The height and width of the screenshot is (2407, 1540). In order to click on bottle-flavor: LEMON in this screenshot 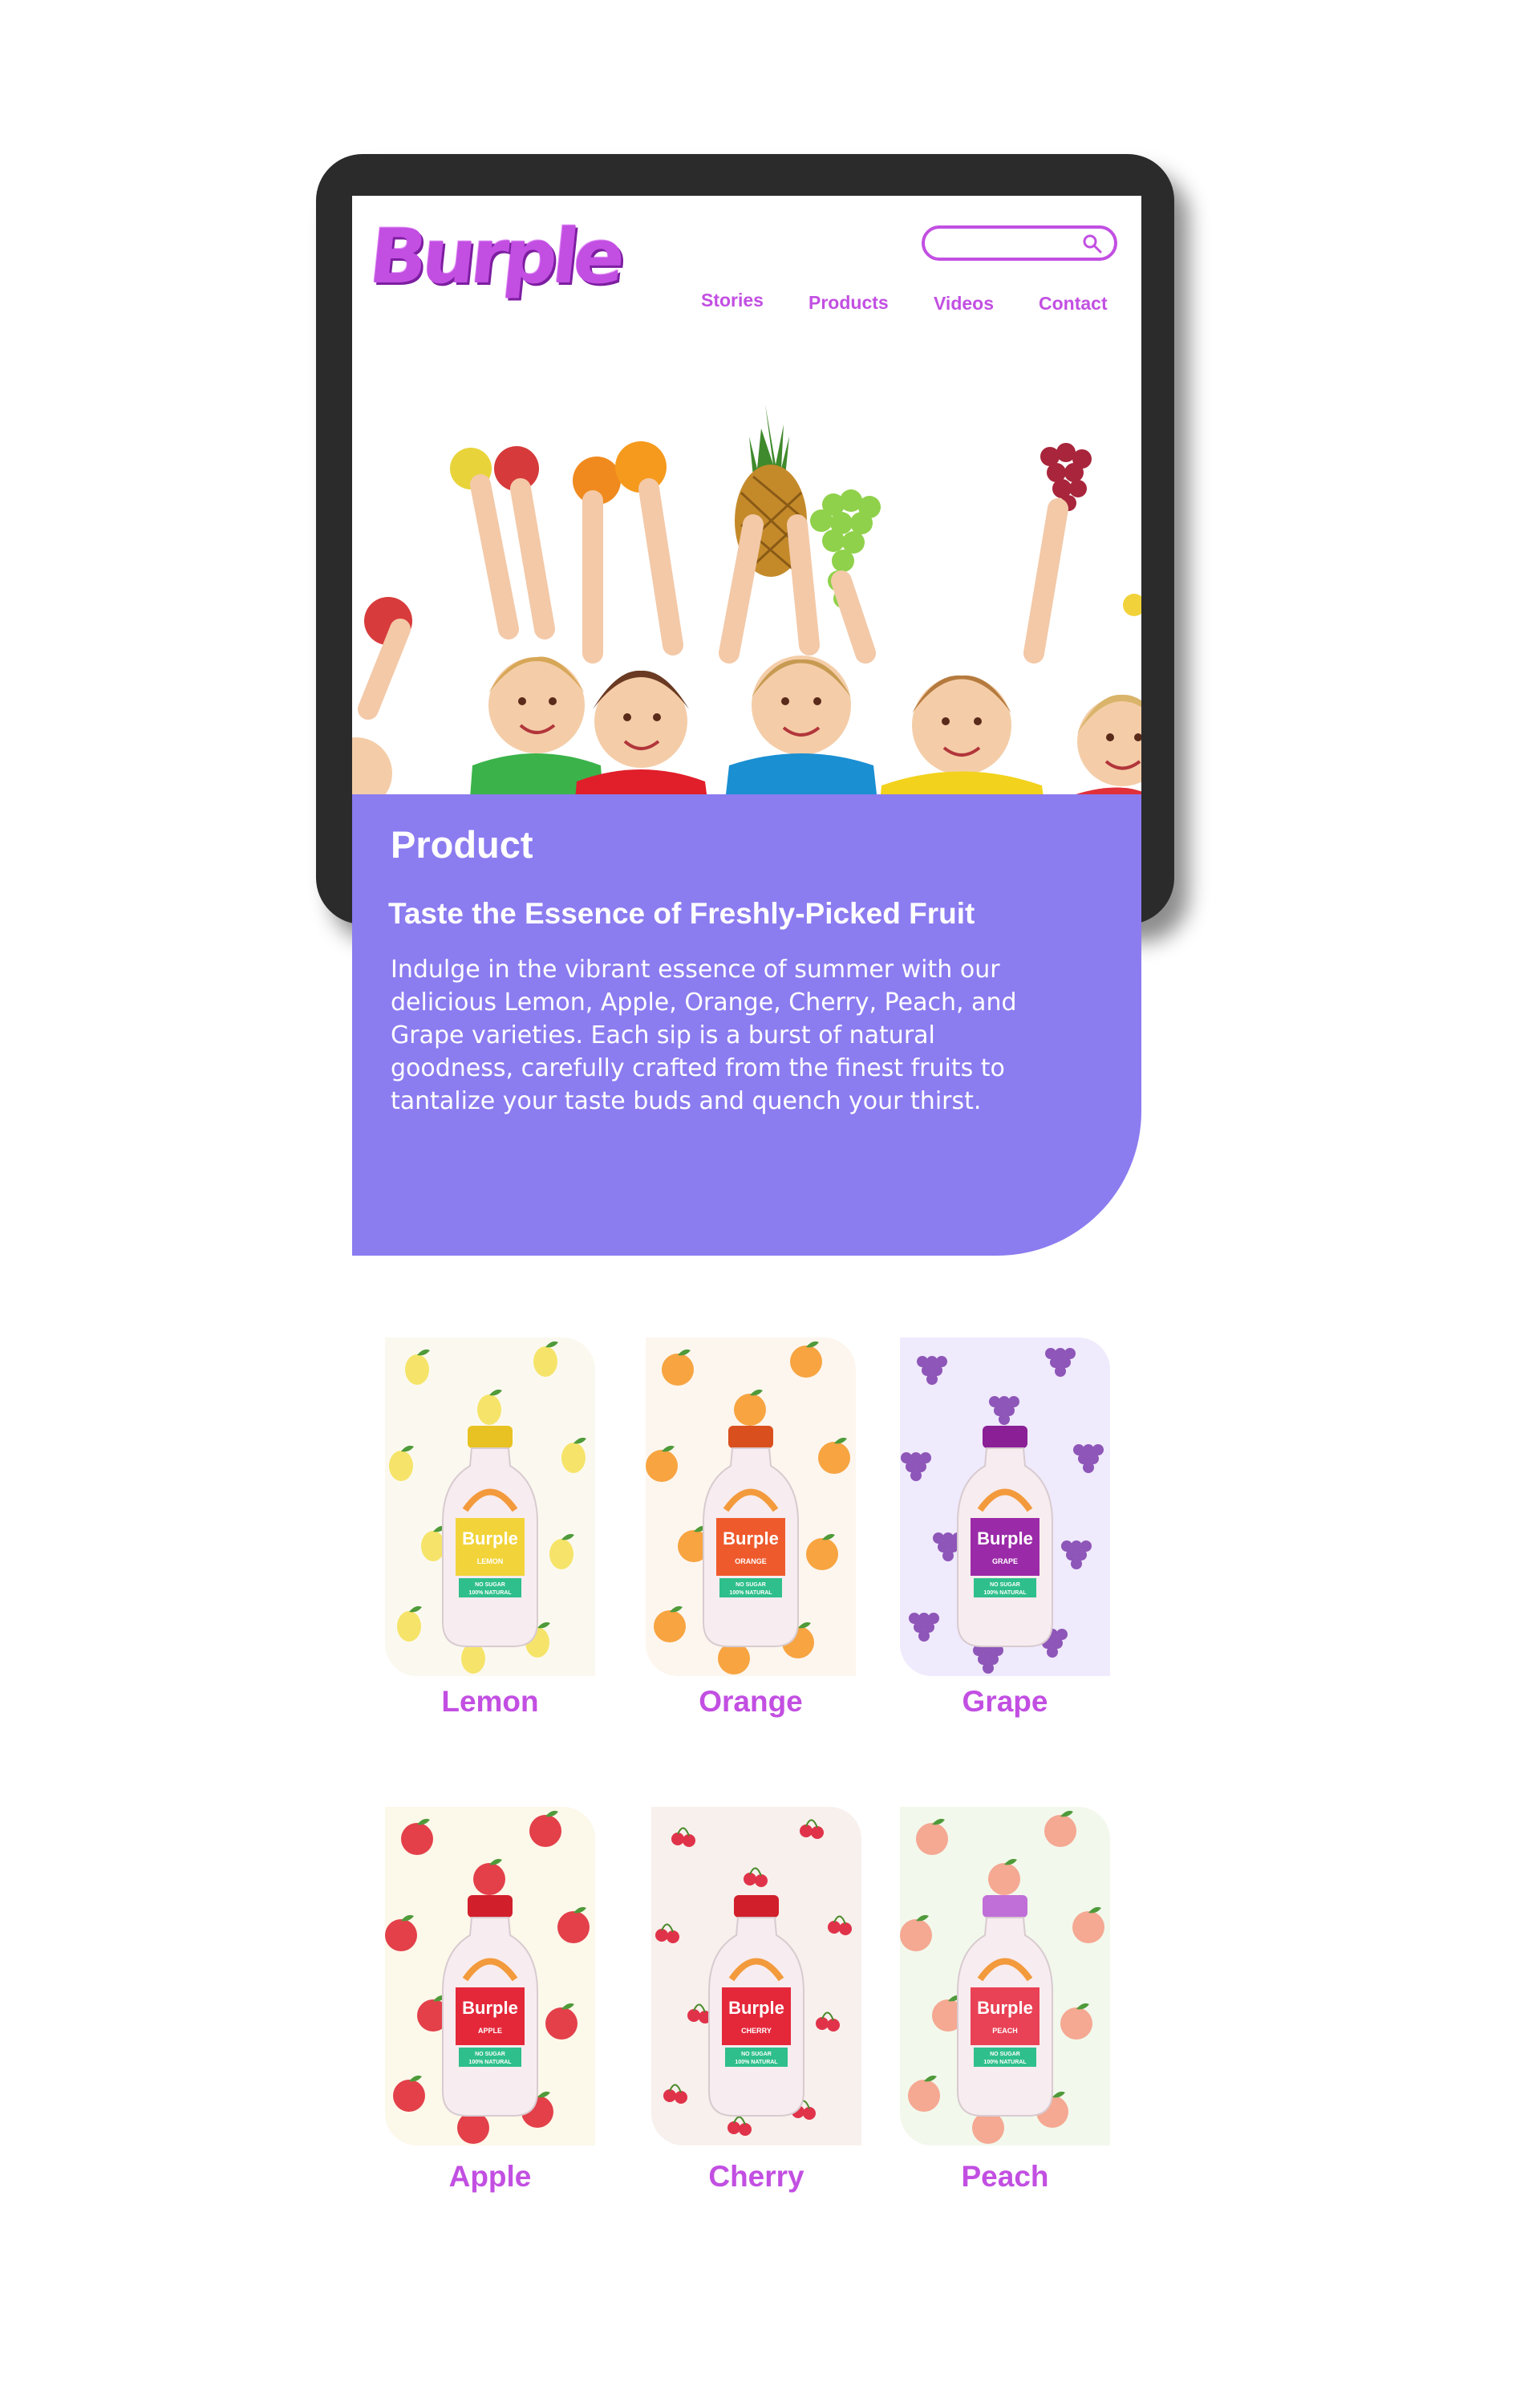, I will do `click(490, 1561)`.